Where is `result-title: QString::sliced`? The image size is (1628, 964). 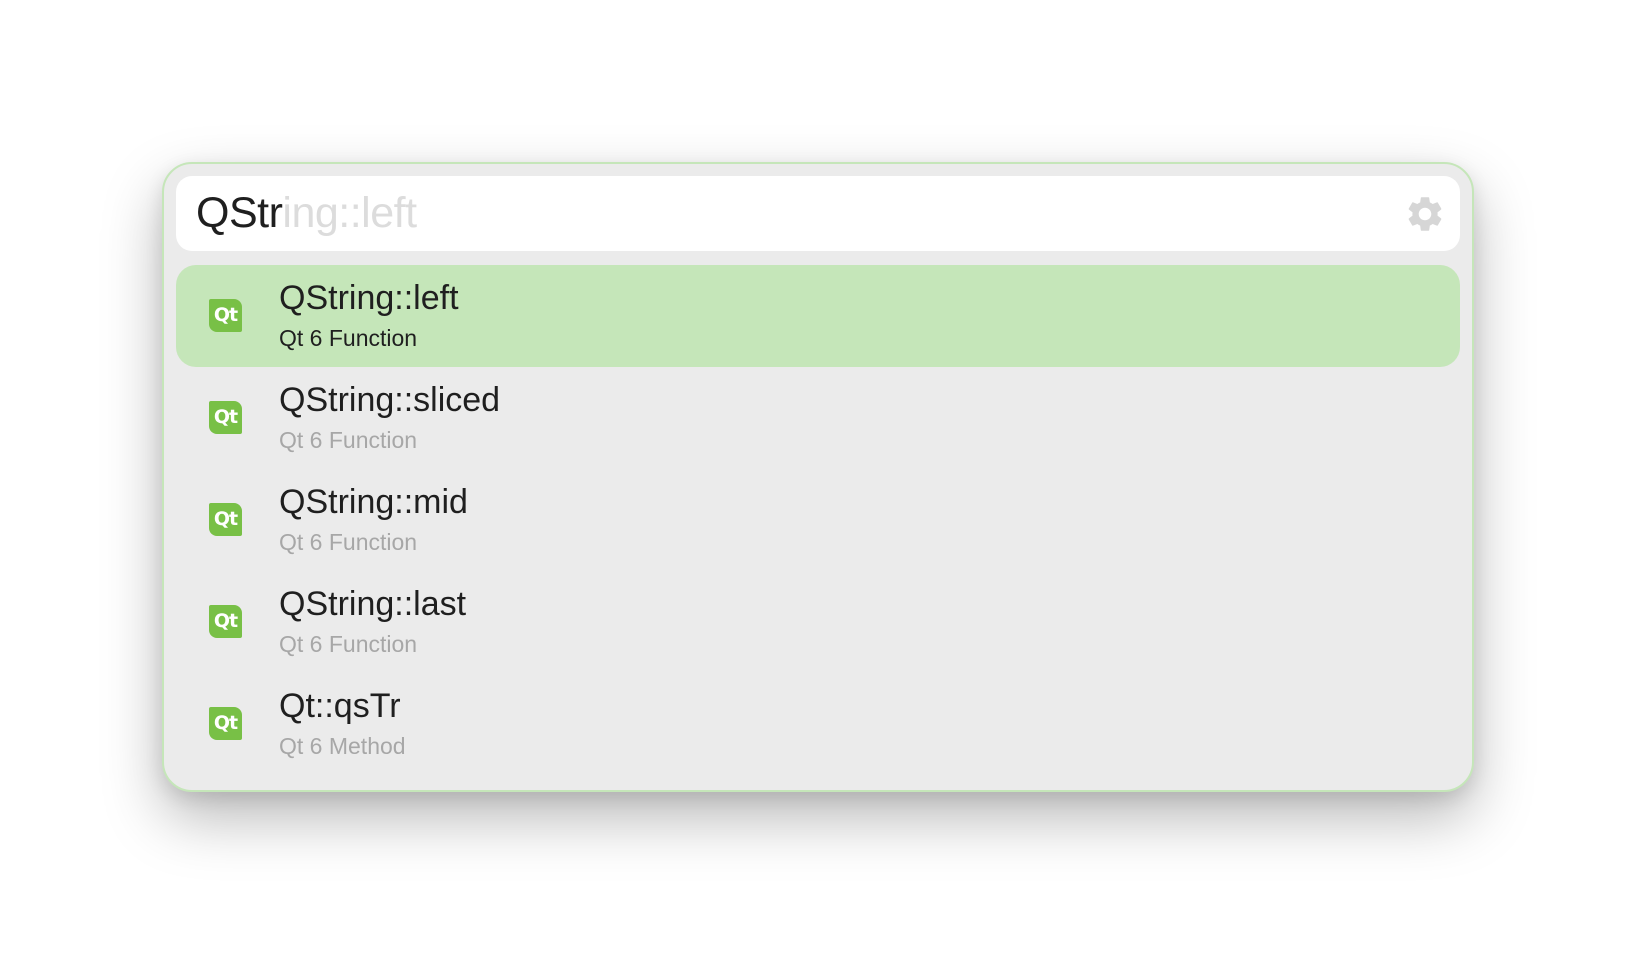 result-title: QString::sliced is located at coordinates (390, 400).